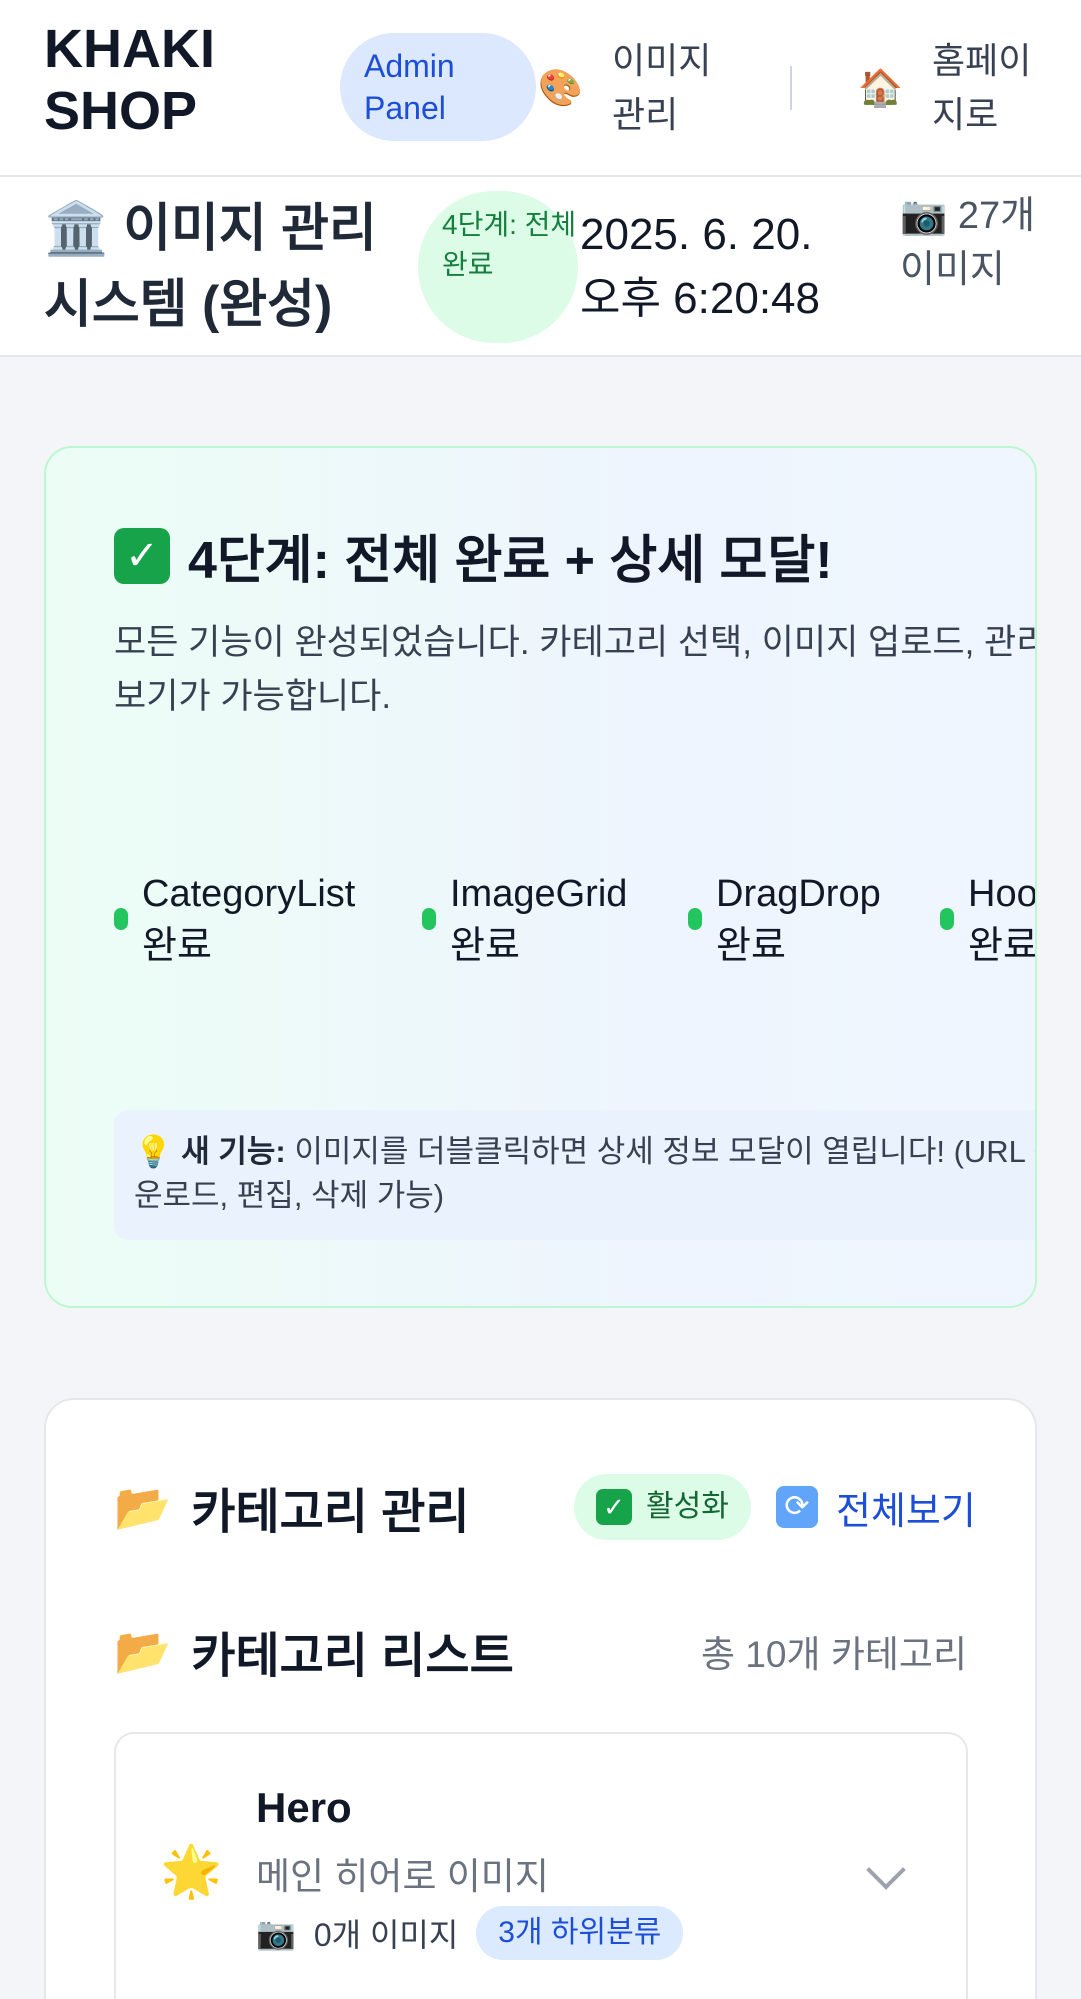 This screenshot has height=1999, width=1081. Describe the element at coordinates (249, 894) in the screenshot. I see `module-name: CategoryList` at that location.